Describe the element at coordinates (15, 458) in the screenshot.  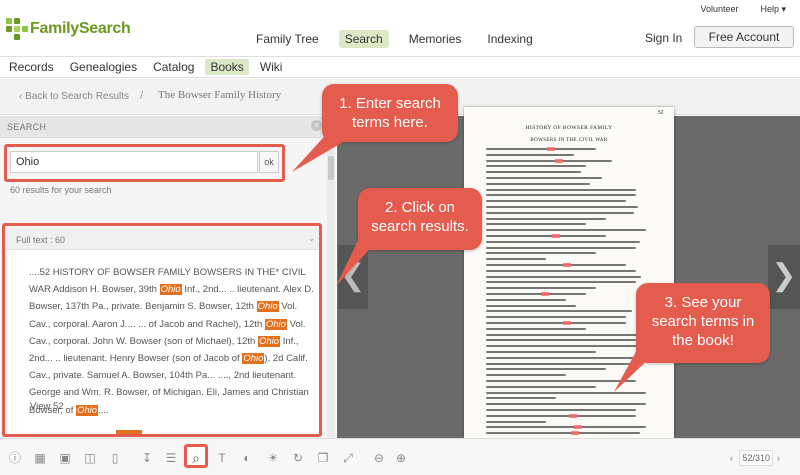
I see `info-icon: ⓘ` at that location.